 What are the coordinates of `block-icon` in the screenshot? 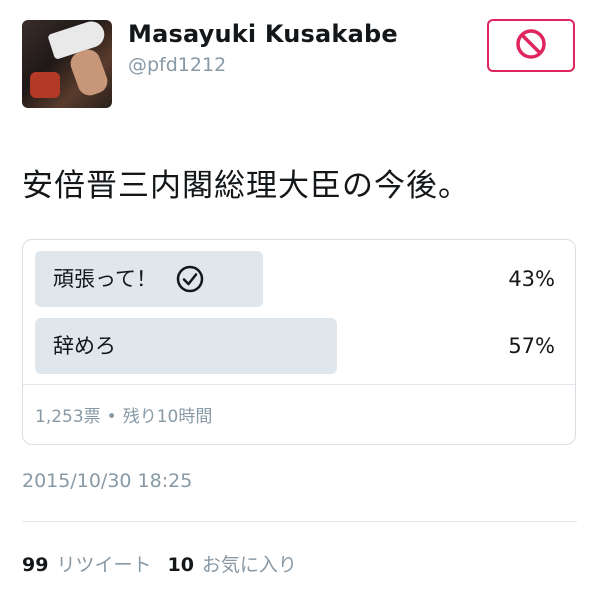 It's located at (531, 46).